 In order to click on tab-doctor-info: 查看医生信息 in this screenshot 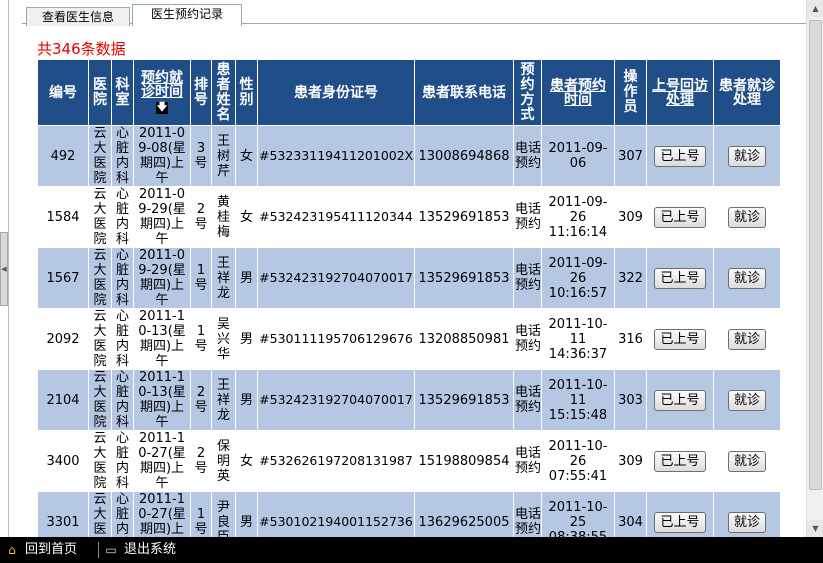, I will do `click(78, 16)`.